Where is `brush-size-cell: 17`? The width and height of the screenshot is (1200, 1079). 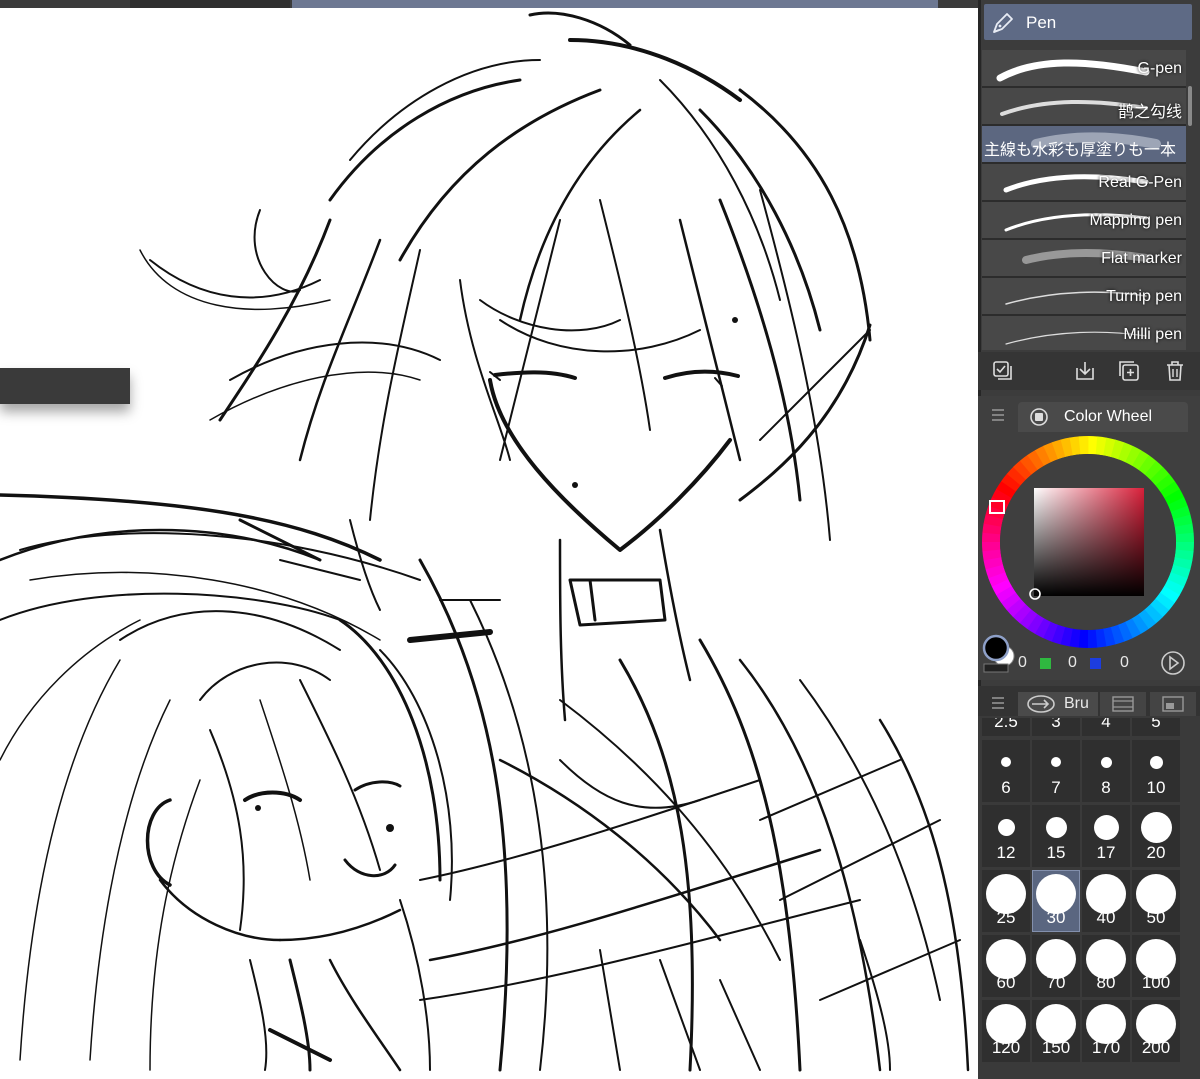
brush-size-cell: 17 is located at coordinates (1106, 836).